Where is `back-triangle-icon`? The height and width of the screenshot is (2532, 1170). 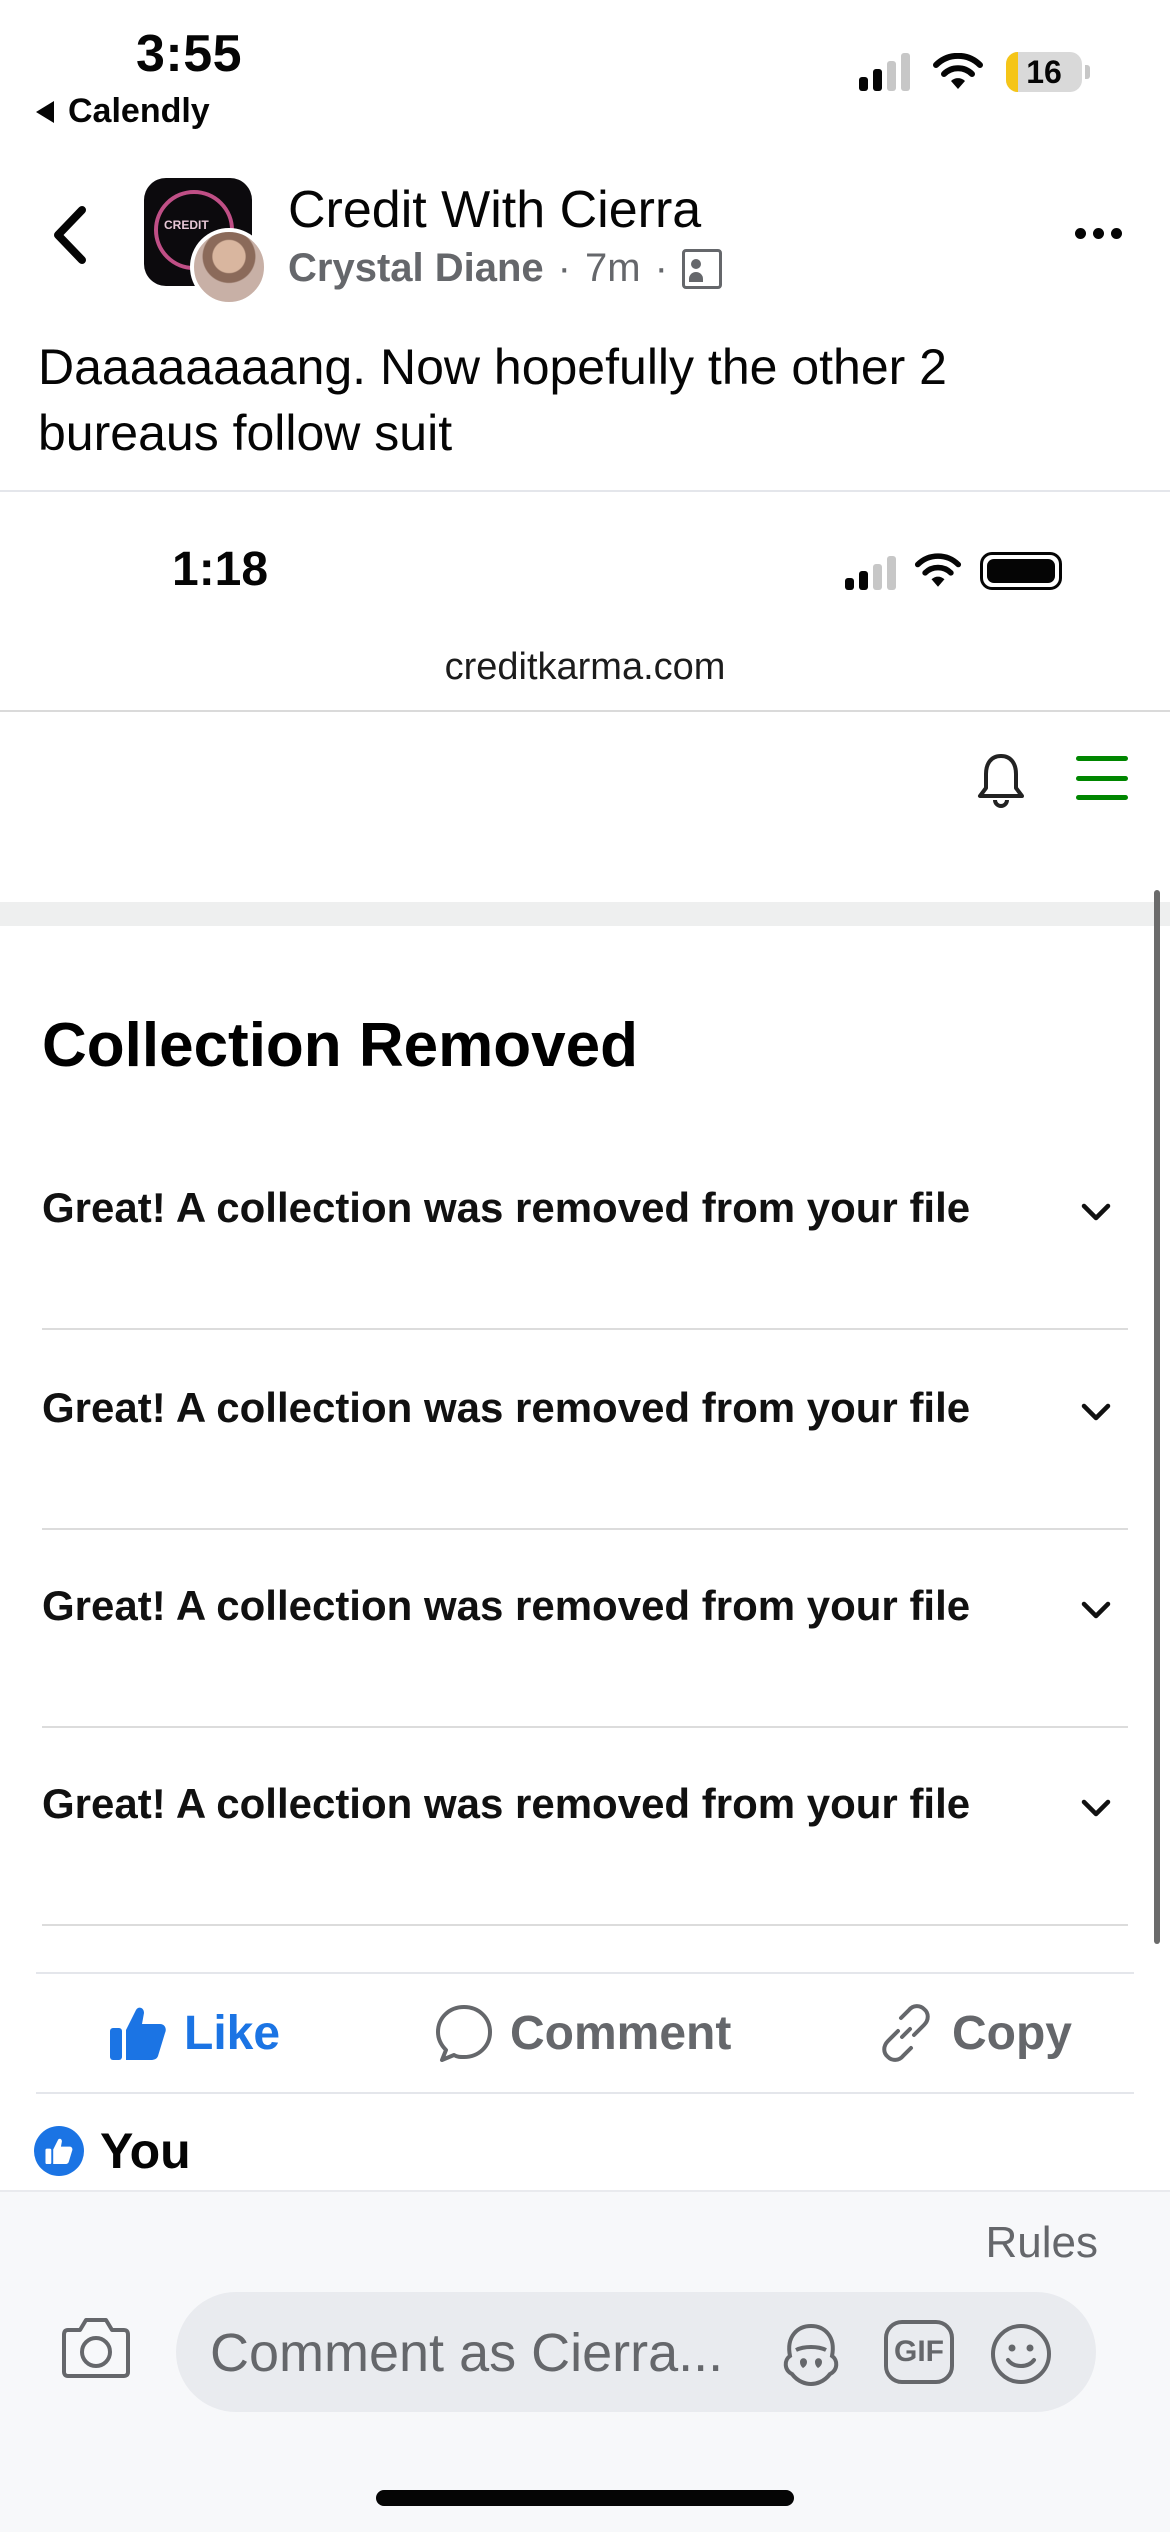
back-triangle-icon is located at coordinates (45, 111).